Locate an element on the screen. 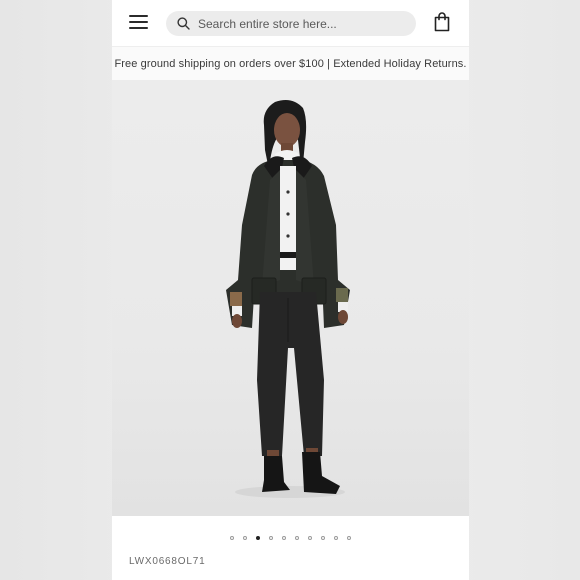 The image size is (580, 580). hamburger-menu-icon is located at coordinates (139, 22).